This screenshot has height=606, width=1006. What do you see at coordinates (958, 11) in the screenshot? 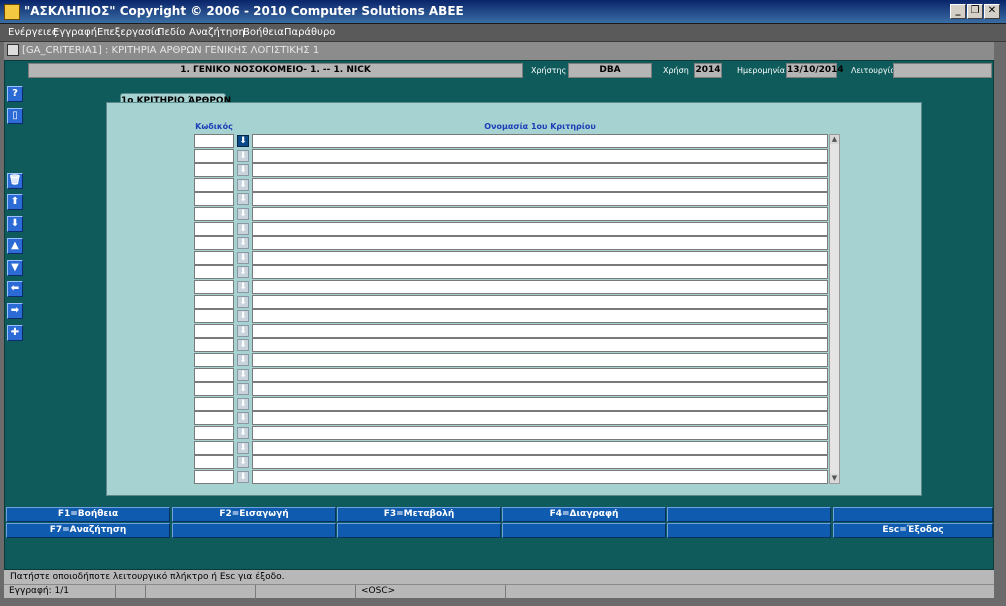
I see `minimize-button: _` at bounding box center [958, 11].